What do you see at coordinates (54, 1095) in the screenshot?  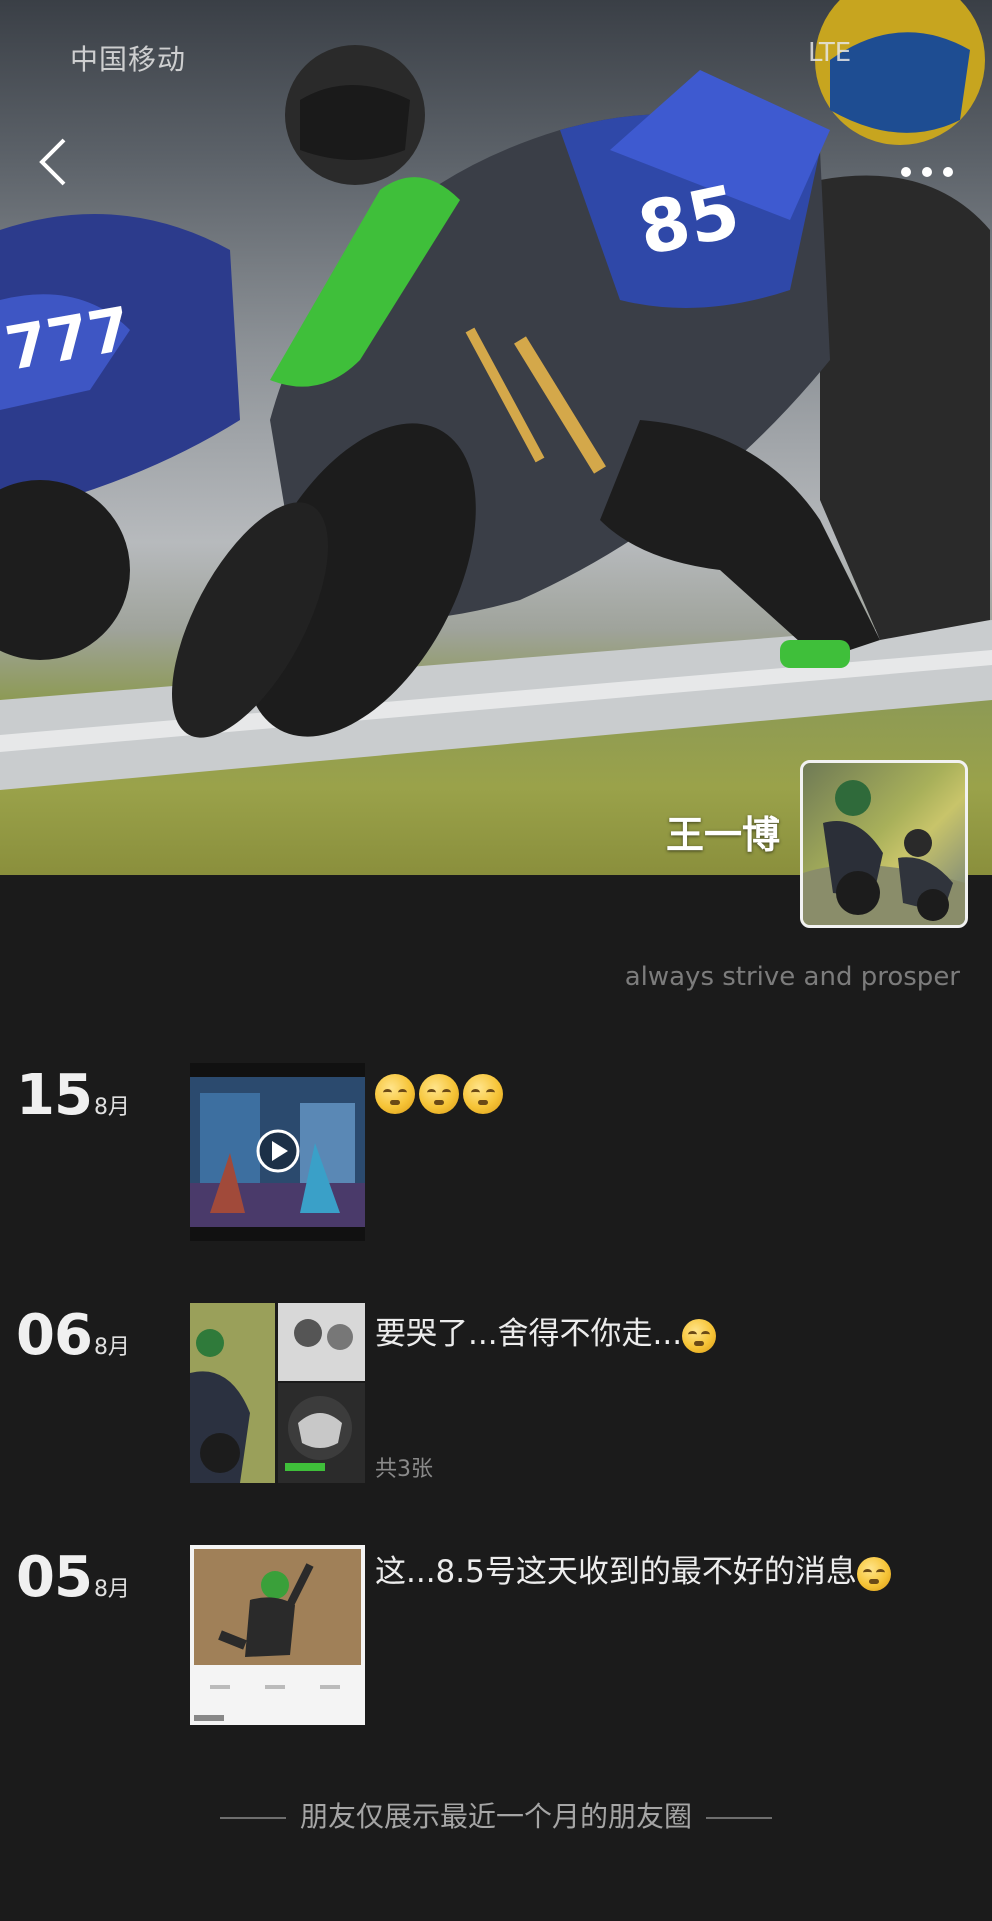 I see `post-day: 15` at bounding box center [54, 1095].